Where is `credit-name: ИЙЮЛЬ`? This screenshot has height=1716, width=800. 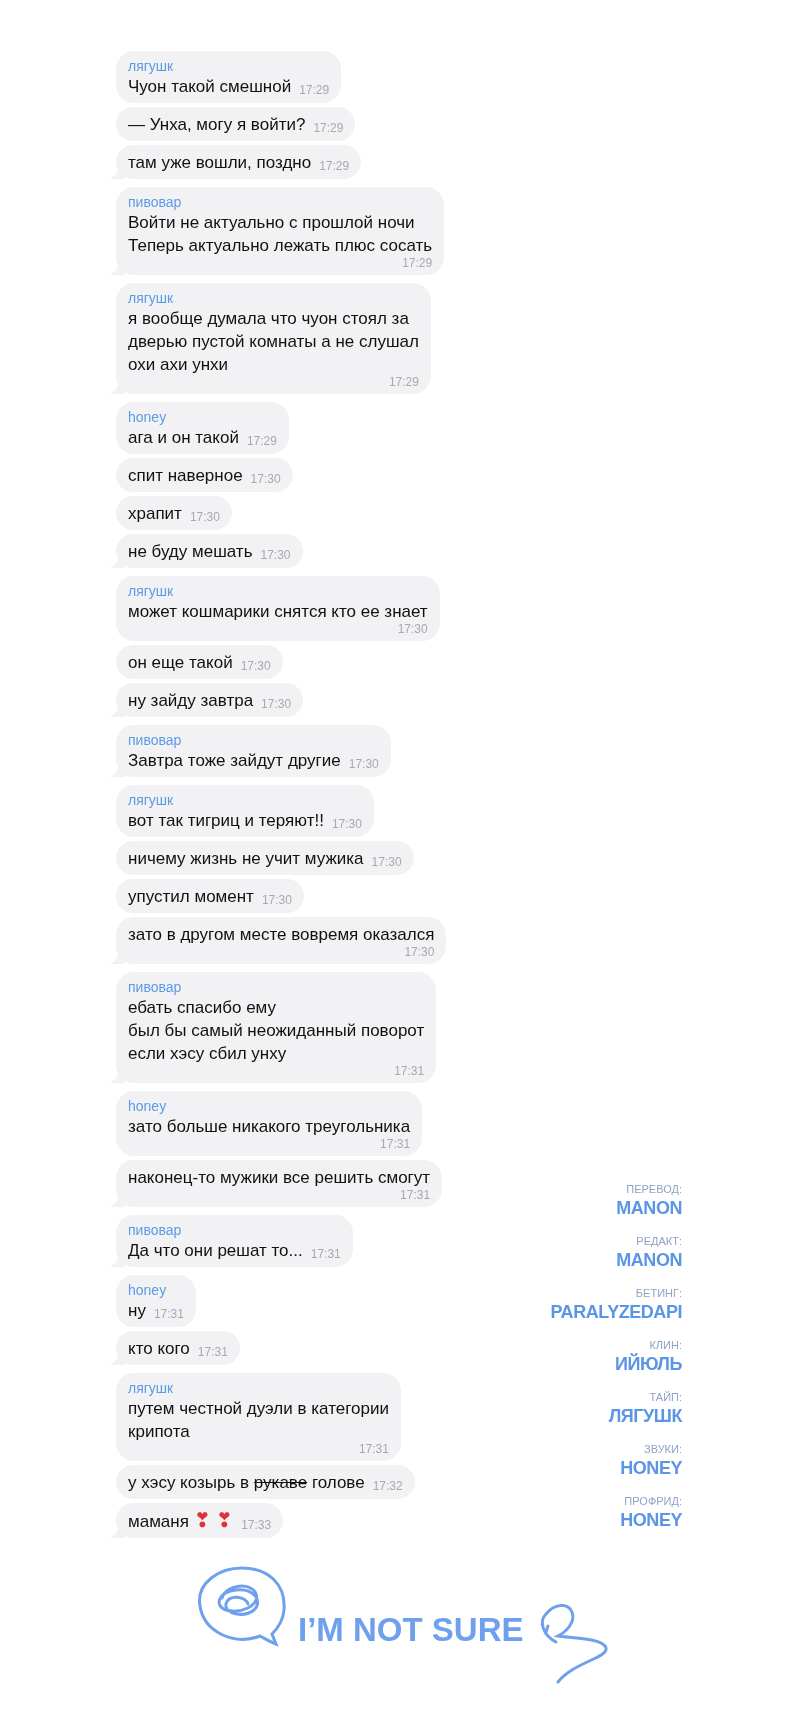 credit-name: ИЙЮЛЬ is located at coordinates (648, 1364).